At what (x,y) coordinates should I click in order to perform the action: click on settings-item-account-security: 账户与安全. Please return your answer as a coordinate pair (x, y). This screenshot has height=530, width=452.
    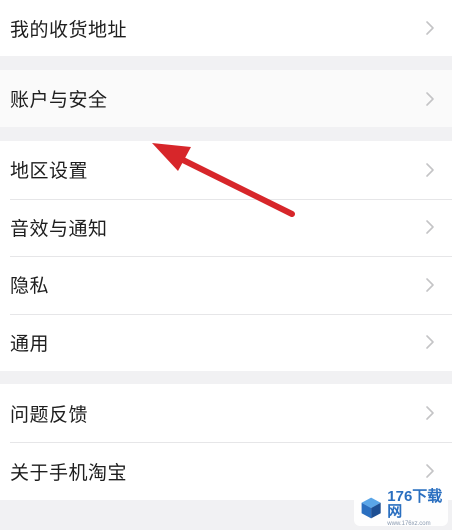
    Looking at the image, I should click on (226, 98).